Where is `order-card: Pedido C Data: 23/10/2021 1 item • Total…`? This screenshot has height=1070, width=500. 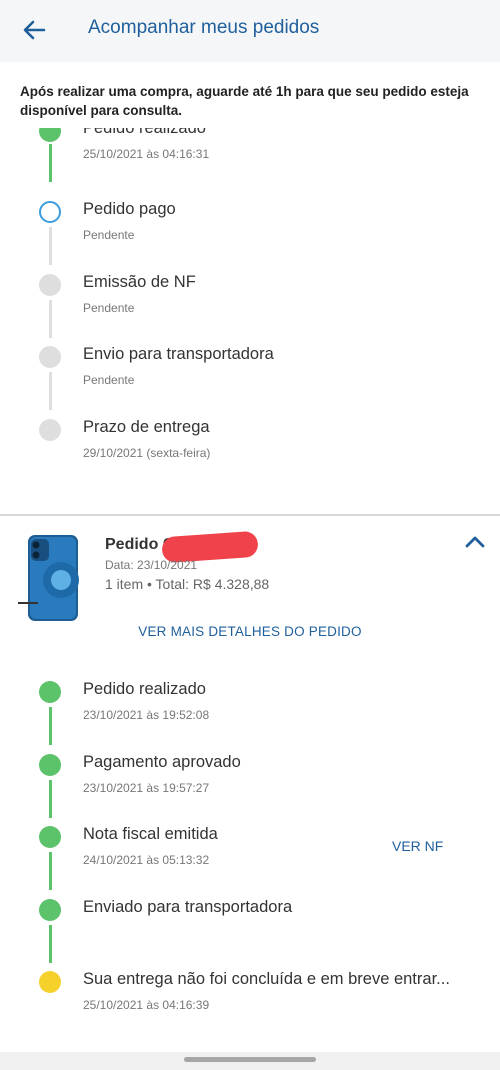 order-card: Pedido C Data: 23/10/2021 1 item • Total… is located at coordinates (250, 570).